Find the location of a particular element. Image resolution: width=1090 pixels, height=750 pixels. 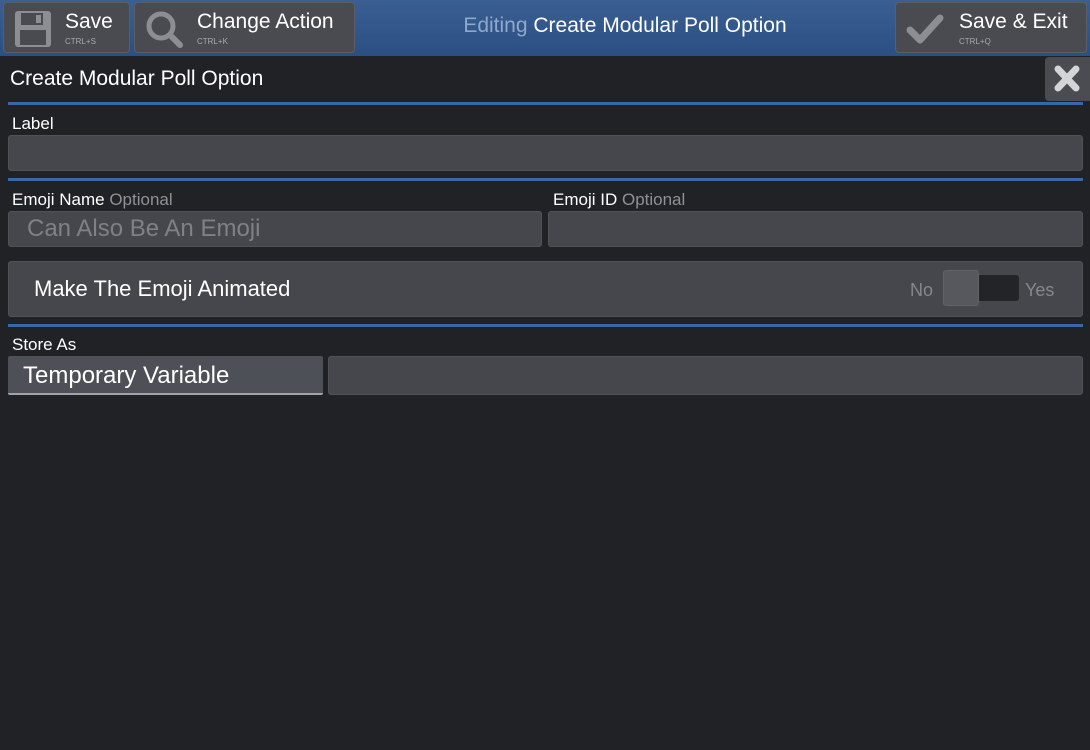

store-as-type-value: Temporary Variable is located at coordinates (126, 375).